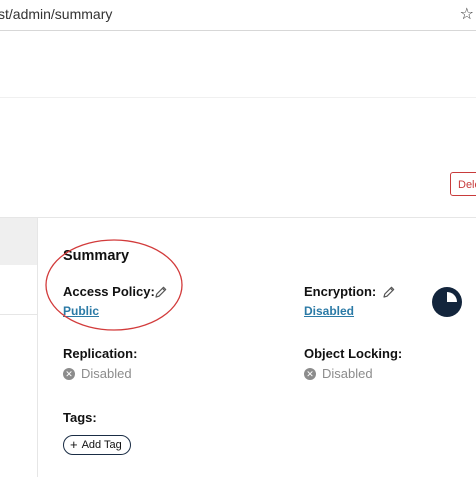 The image size is (476, 477). I want to click on replication-status: ✕ Disabled, so click(97, 373).